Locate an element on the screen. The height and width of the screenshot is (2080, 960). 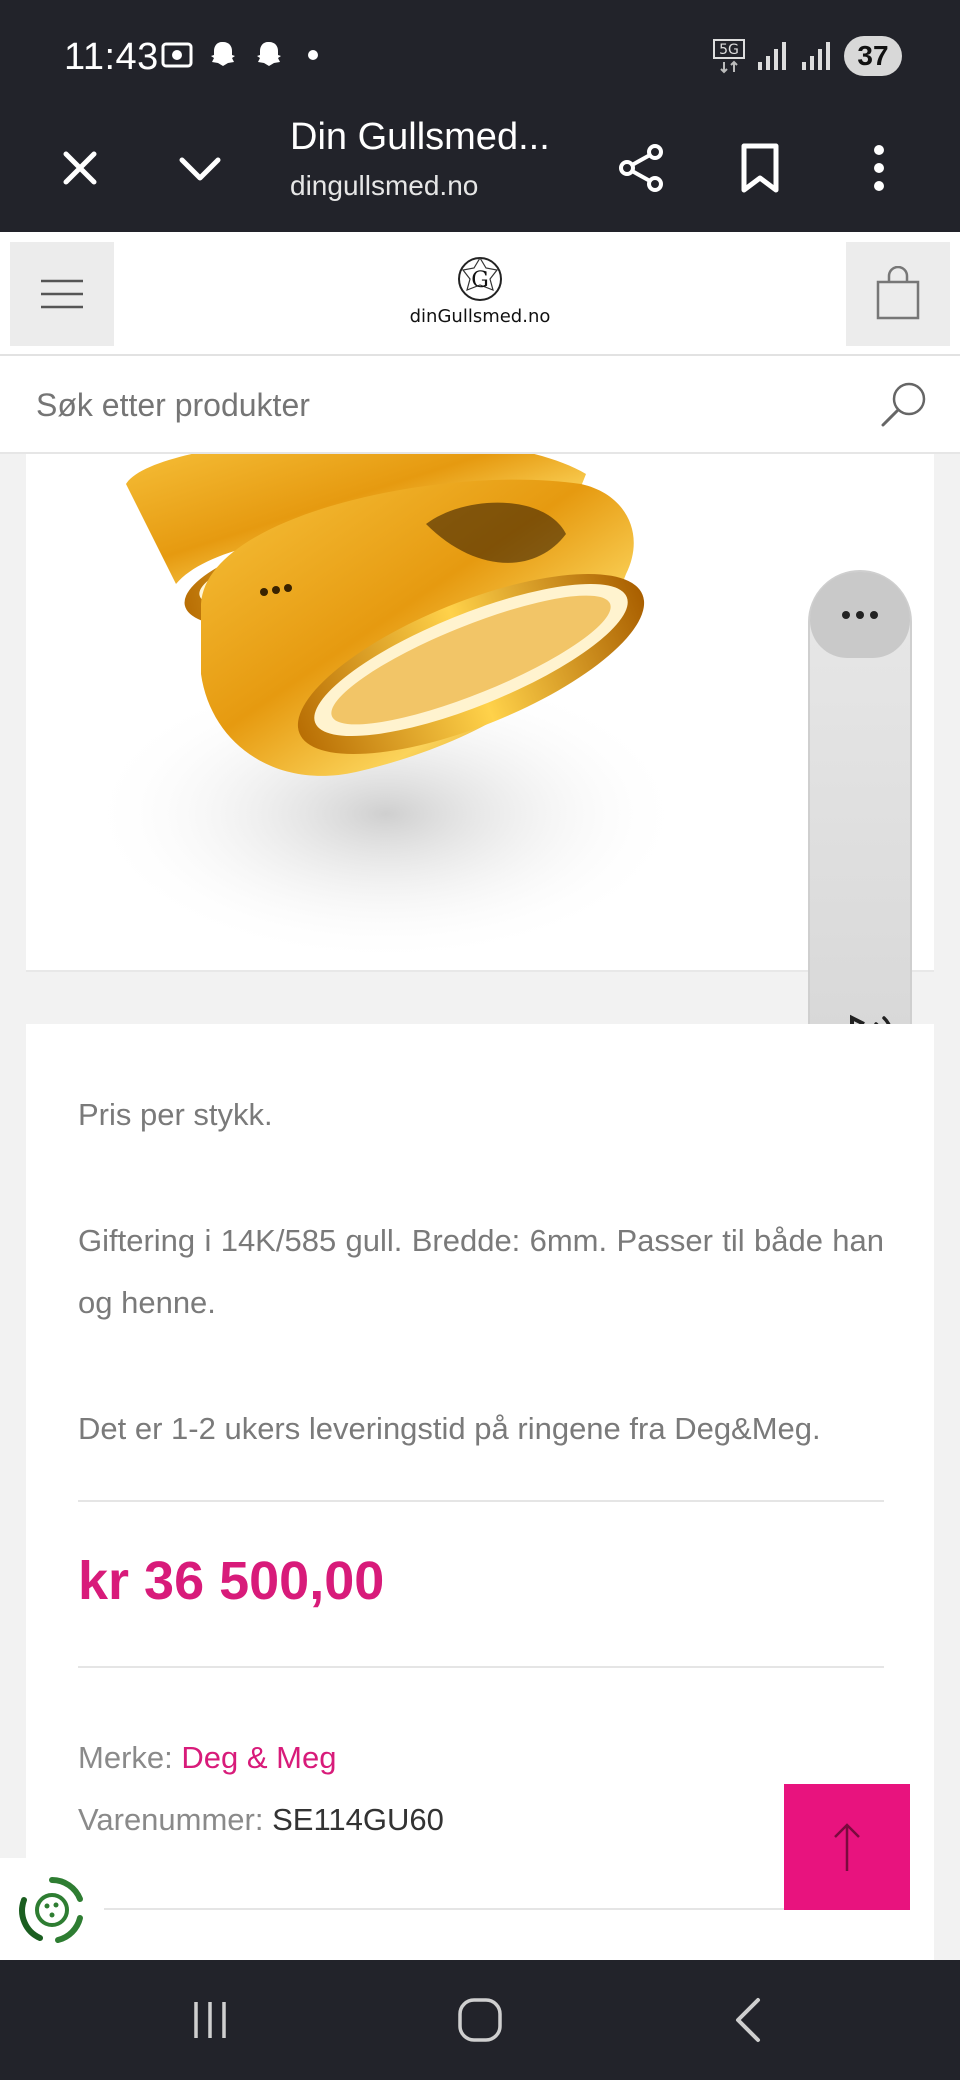
home-button is located at coordinates (480, 2020).